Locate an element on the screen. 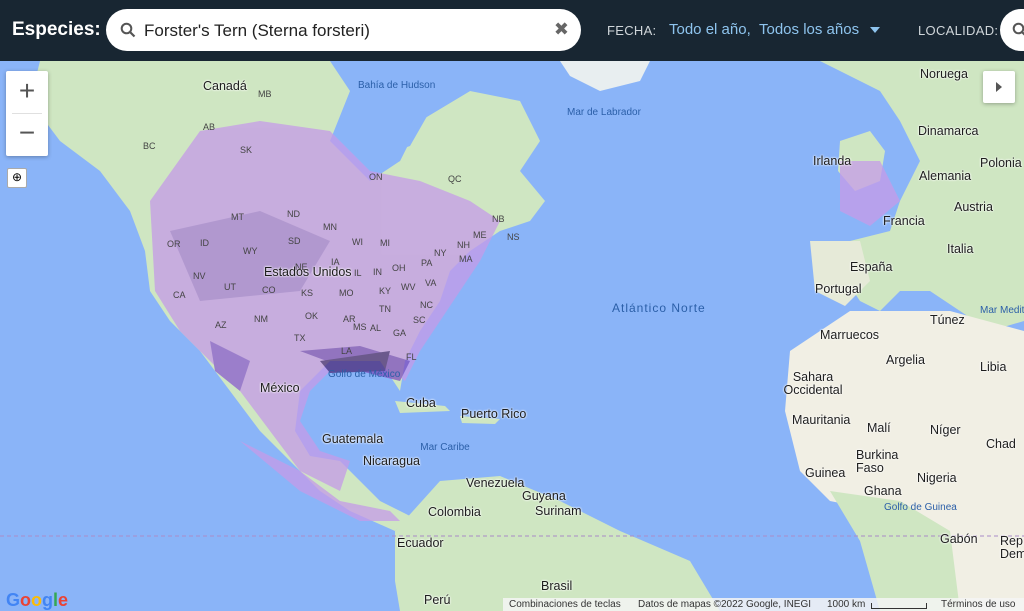  state-label: SD is located at coordinates (294, 241).